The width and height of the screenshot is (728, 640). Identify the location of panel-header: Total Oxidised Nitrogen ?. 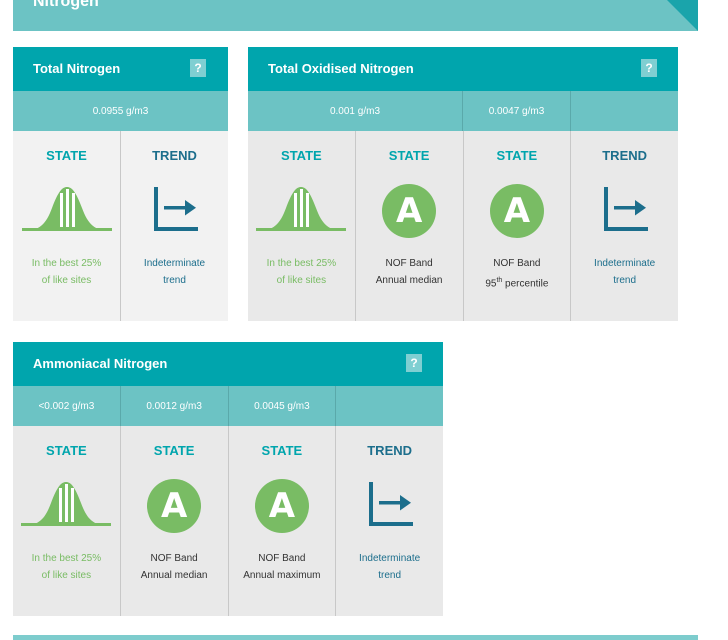
(463, 69).